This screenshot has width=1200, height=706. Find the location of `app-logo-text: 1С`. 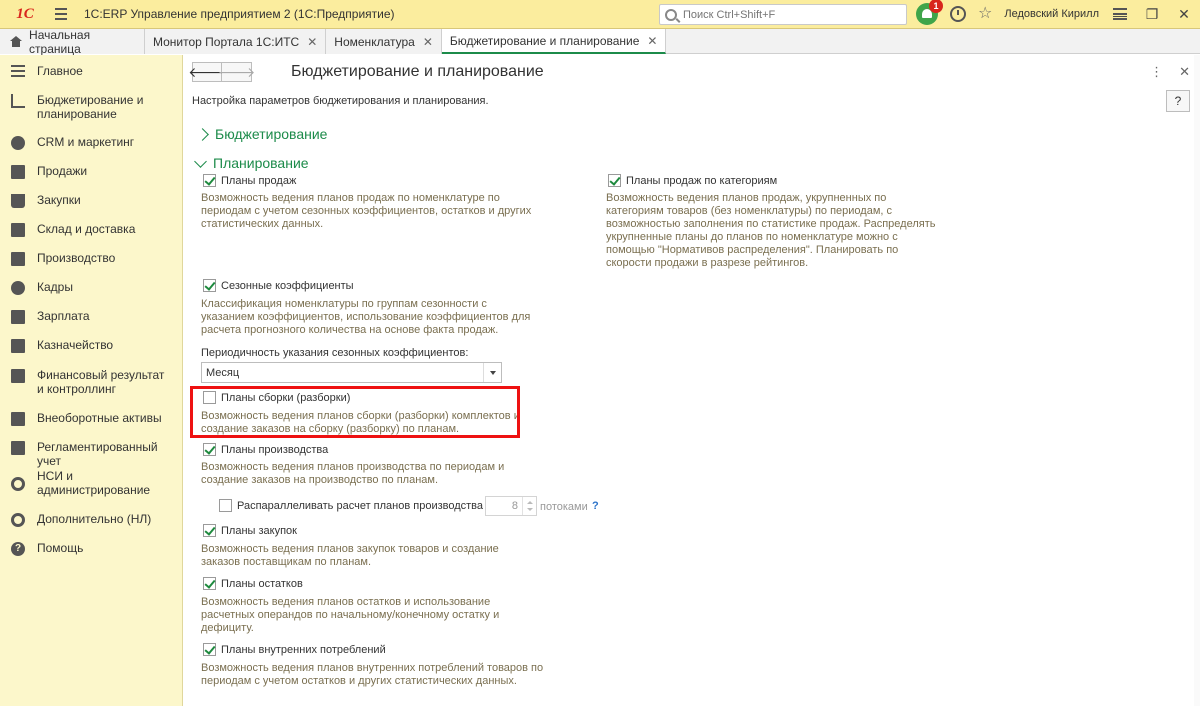

app-logo-text: 1С is located at coordinates (25, 13).